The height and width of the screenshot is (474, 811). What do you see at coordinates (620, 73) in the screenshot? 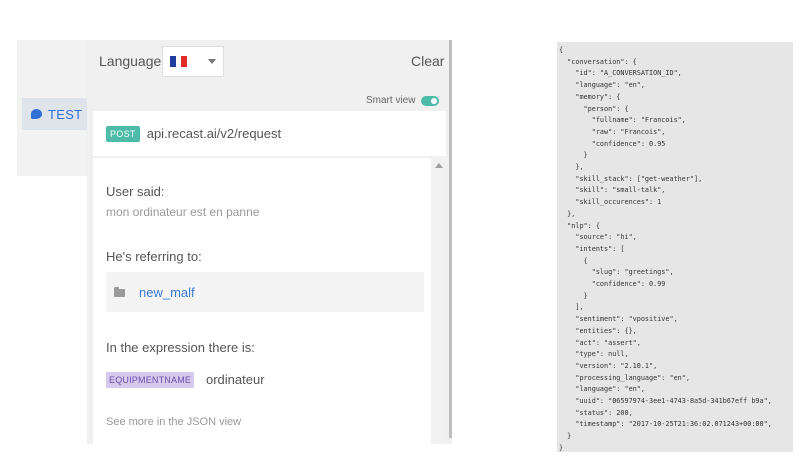
I see `json-line: "id": "A_CONVERSATION_ID",` at bounding box center [620, 73].